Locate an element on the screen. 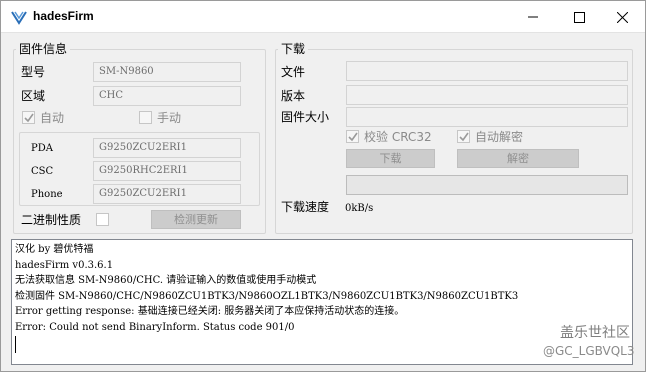  decrypt-button: 解密 is located at coordinates (518, 158).